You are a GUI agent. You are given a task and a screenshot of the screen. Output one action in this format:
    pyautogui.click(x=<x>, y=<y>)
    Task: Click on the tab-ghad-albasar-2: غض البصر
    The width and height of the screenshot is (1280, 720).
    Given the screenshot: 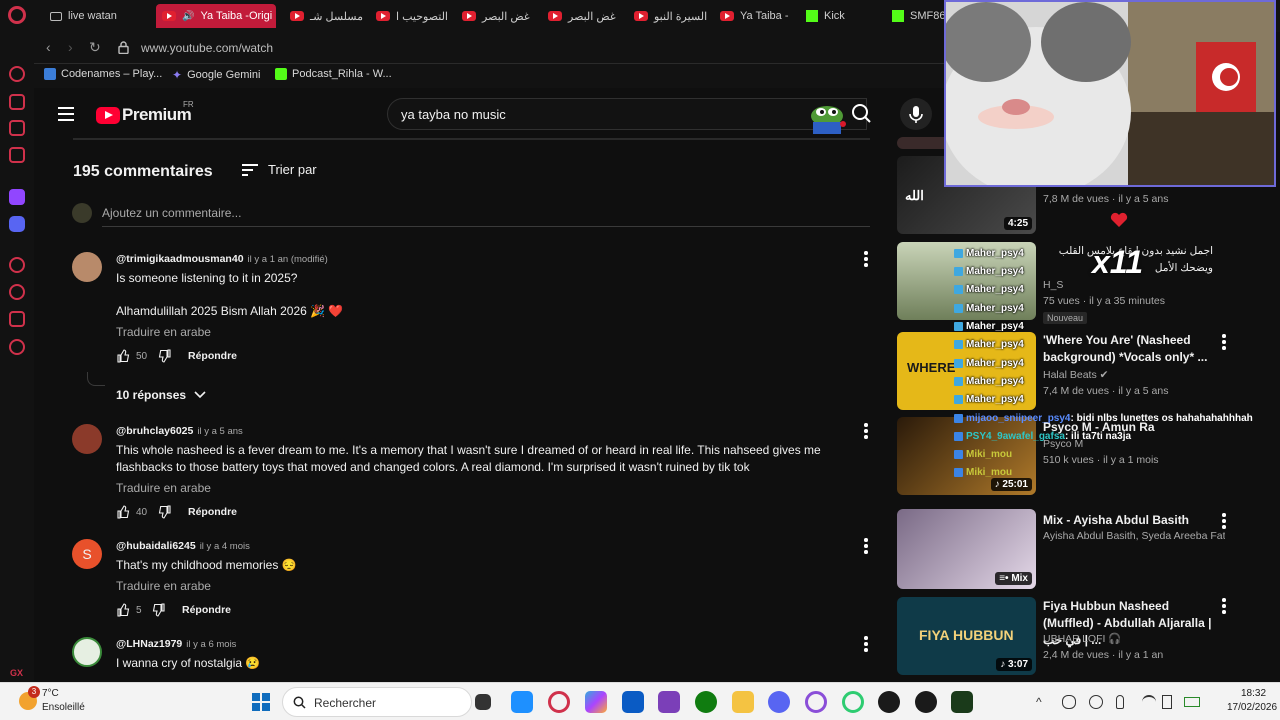 What is the action you would take?
    pyautogui.click(x=584, y=16)
    